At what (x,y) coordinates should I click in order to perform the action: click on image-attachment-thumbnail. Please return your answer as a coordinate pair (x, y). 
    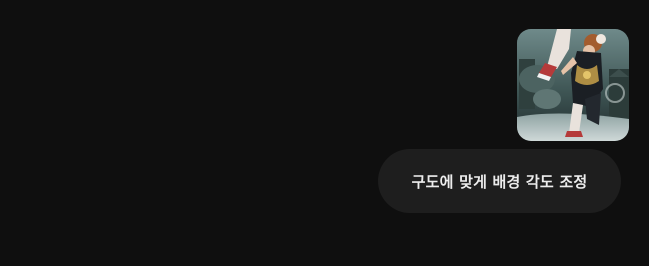
    Looking at the image, I should click on (573, 85).